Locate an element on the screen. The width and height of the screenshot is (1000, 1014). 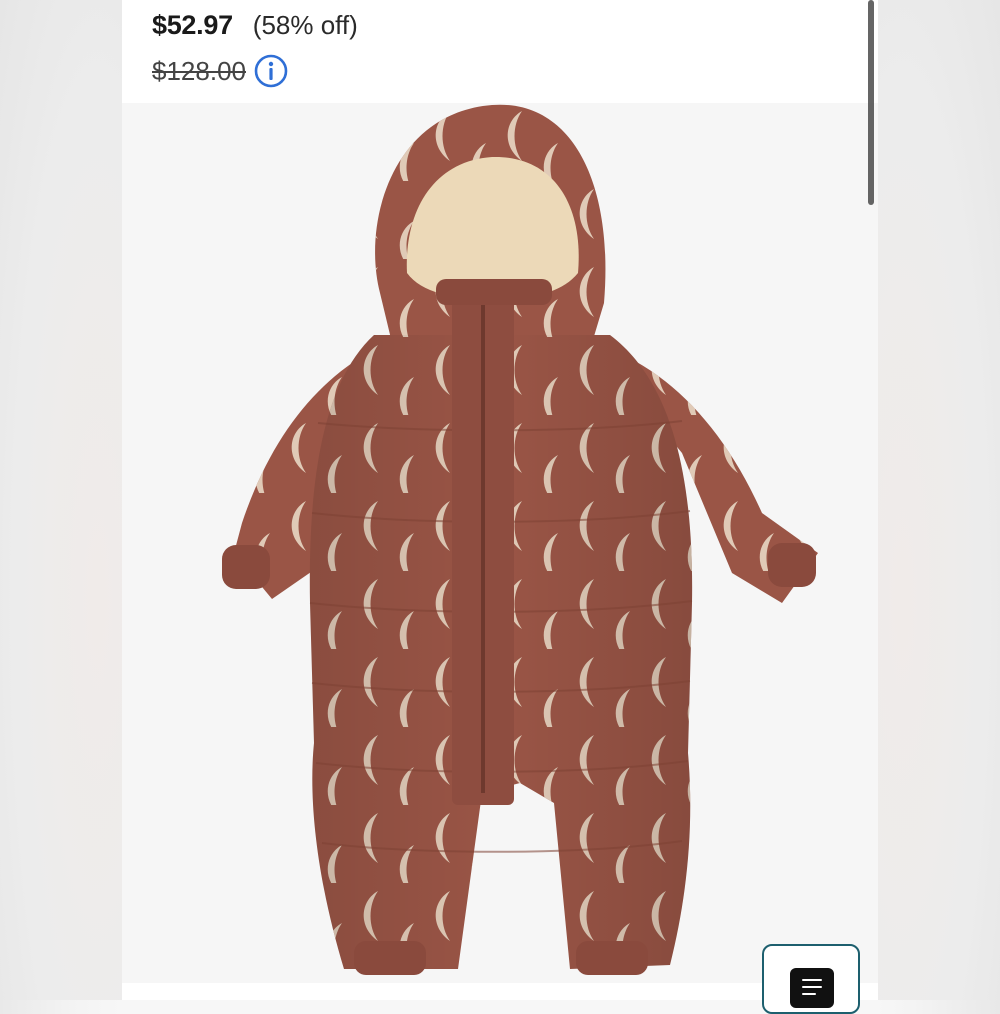
sale-price: $52.97 is located at coordinates (192, 25).